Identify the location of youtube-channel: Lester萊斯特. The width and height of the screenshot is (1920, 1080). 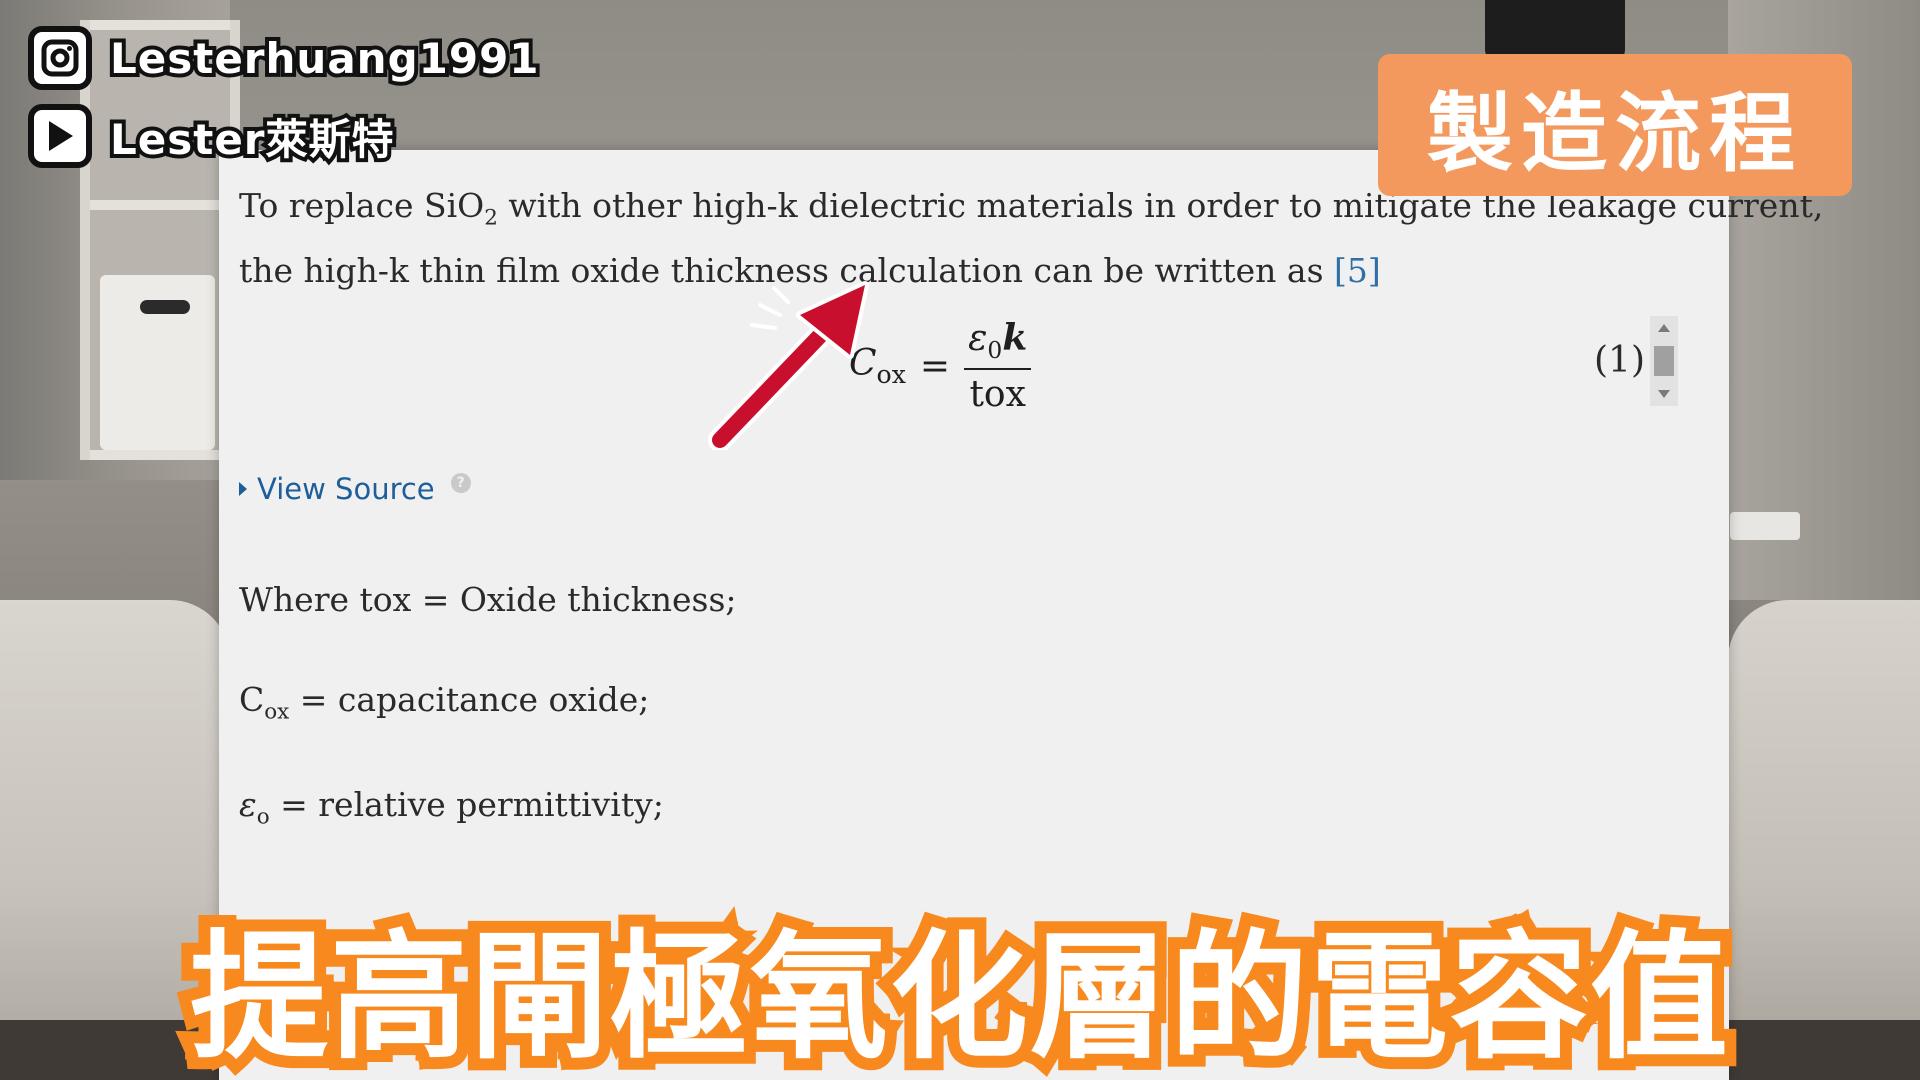
(252, 139).